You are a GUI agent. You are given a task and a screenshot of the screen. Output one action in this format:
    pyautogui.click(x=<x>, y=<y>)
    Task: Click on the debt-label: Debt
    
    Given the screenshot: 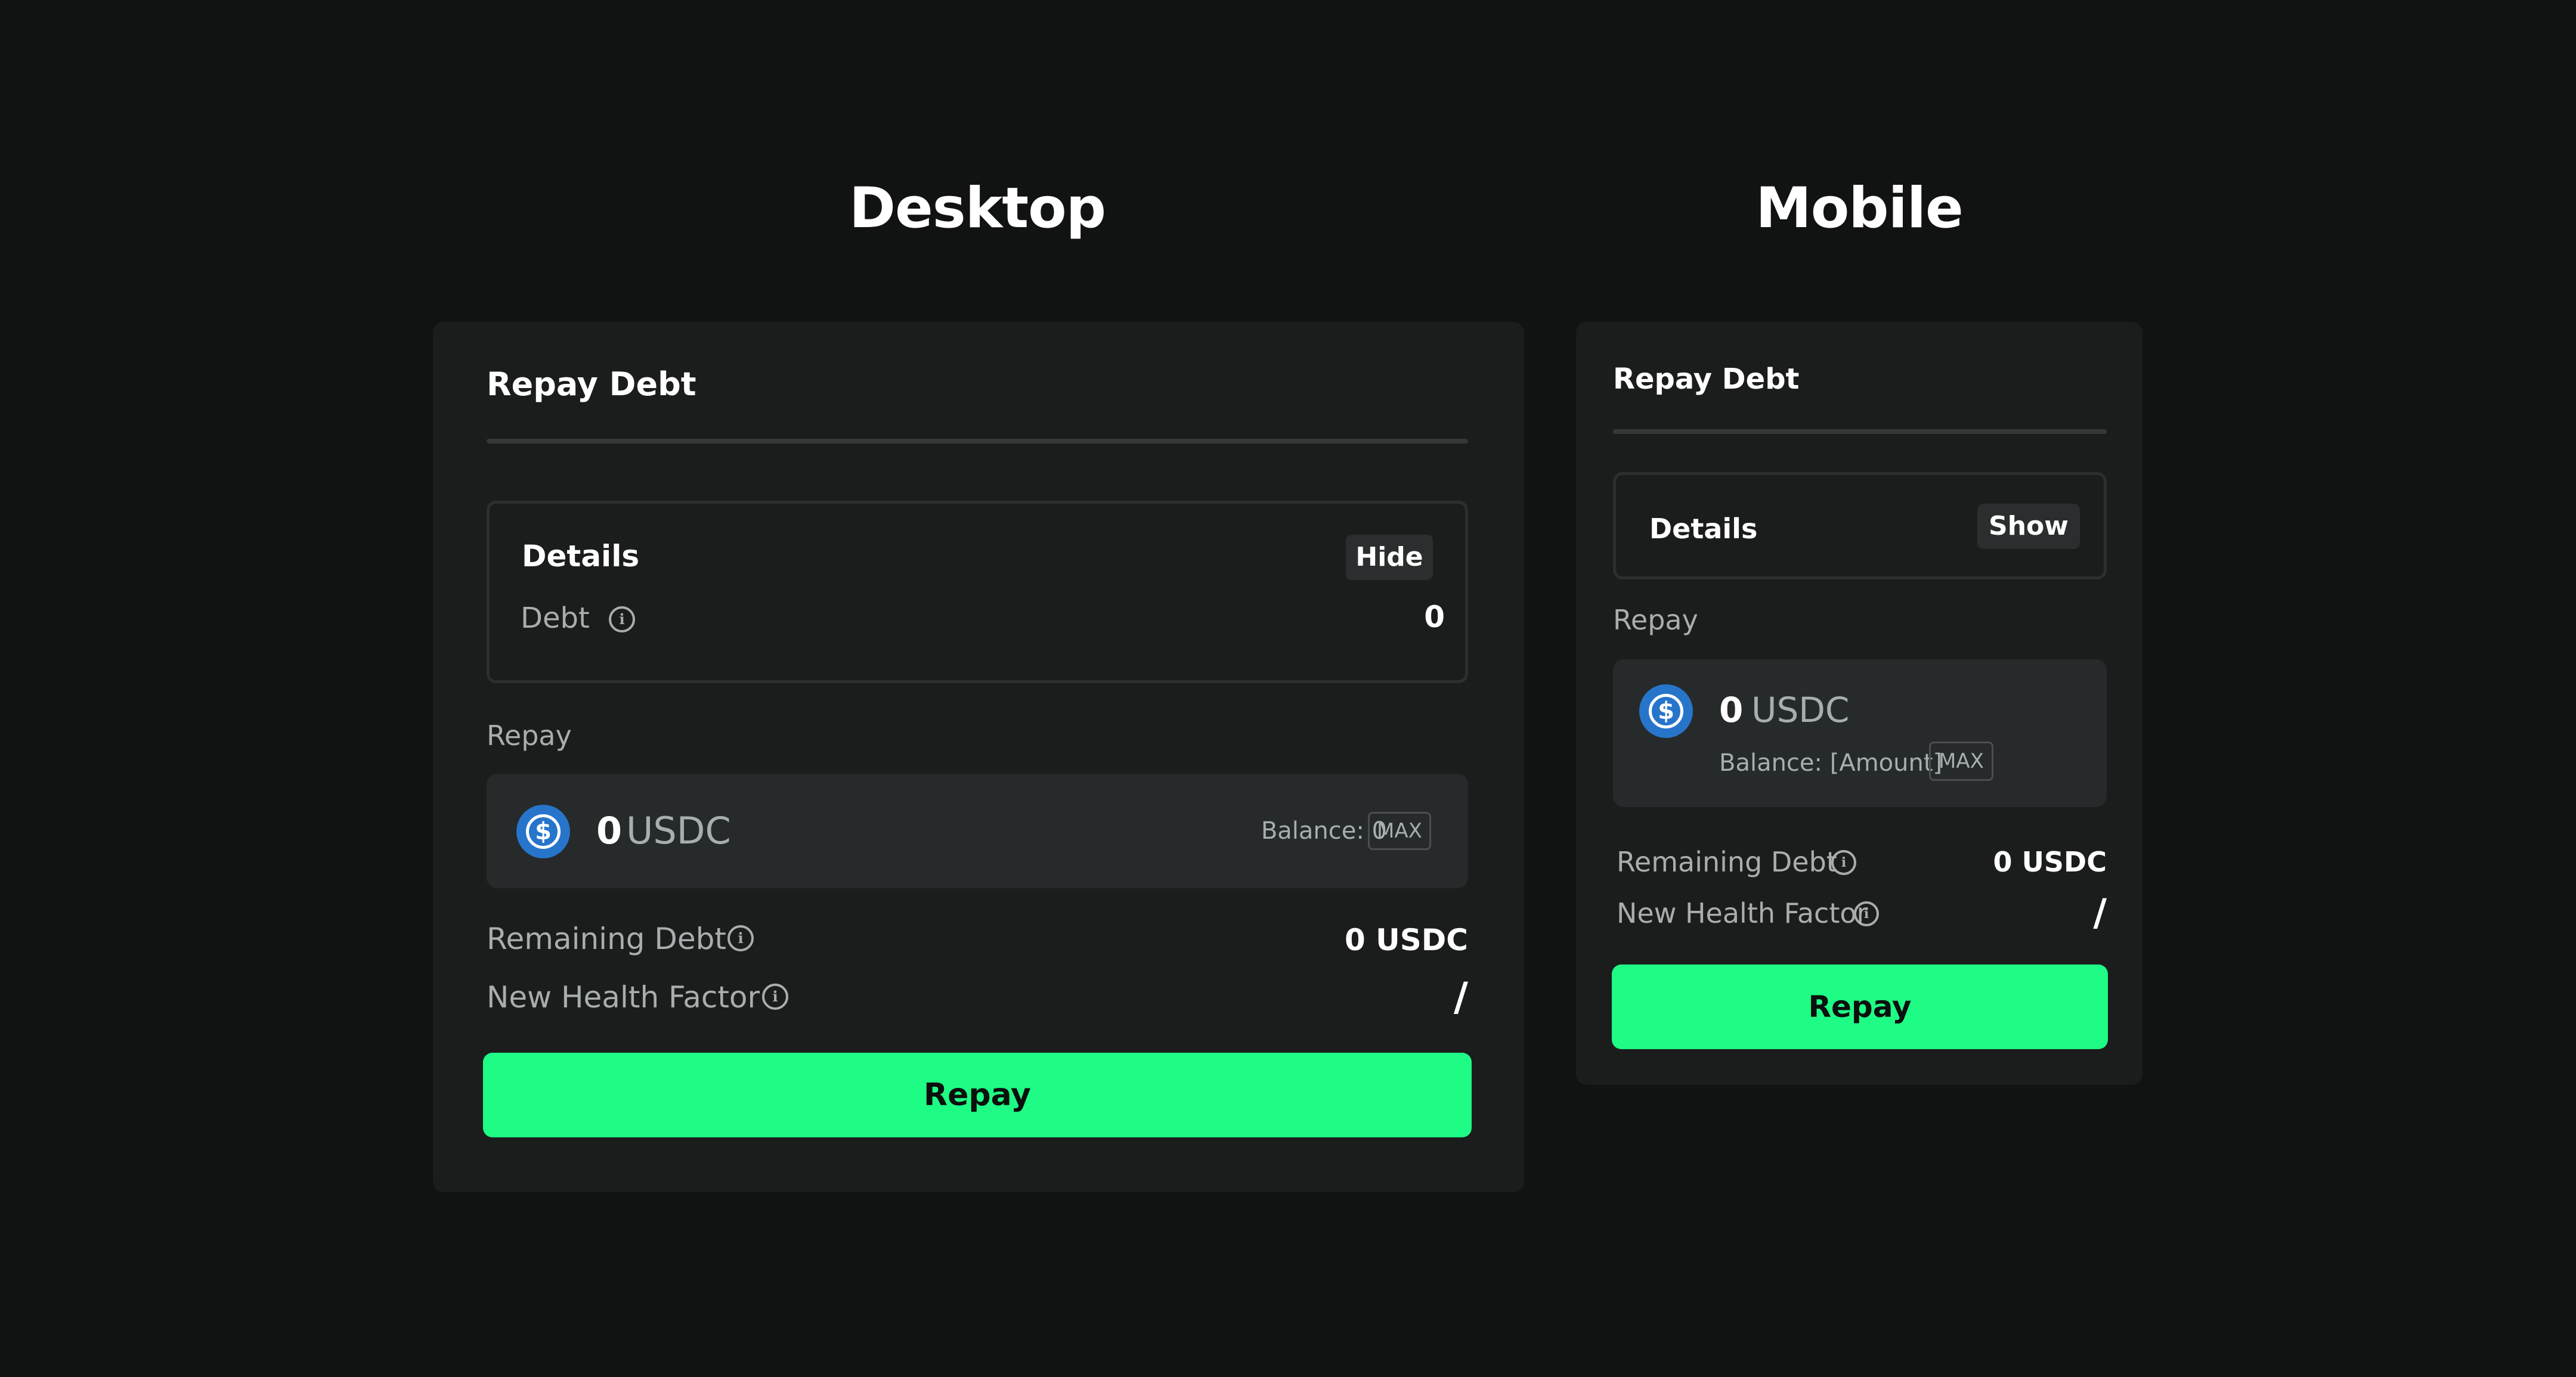 What is the action you would take?
    pyautogui.click(x=555, y=618)
    